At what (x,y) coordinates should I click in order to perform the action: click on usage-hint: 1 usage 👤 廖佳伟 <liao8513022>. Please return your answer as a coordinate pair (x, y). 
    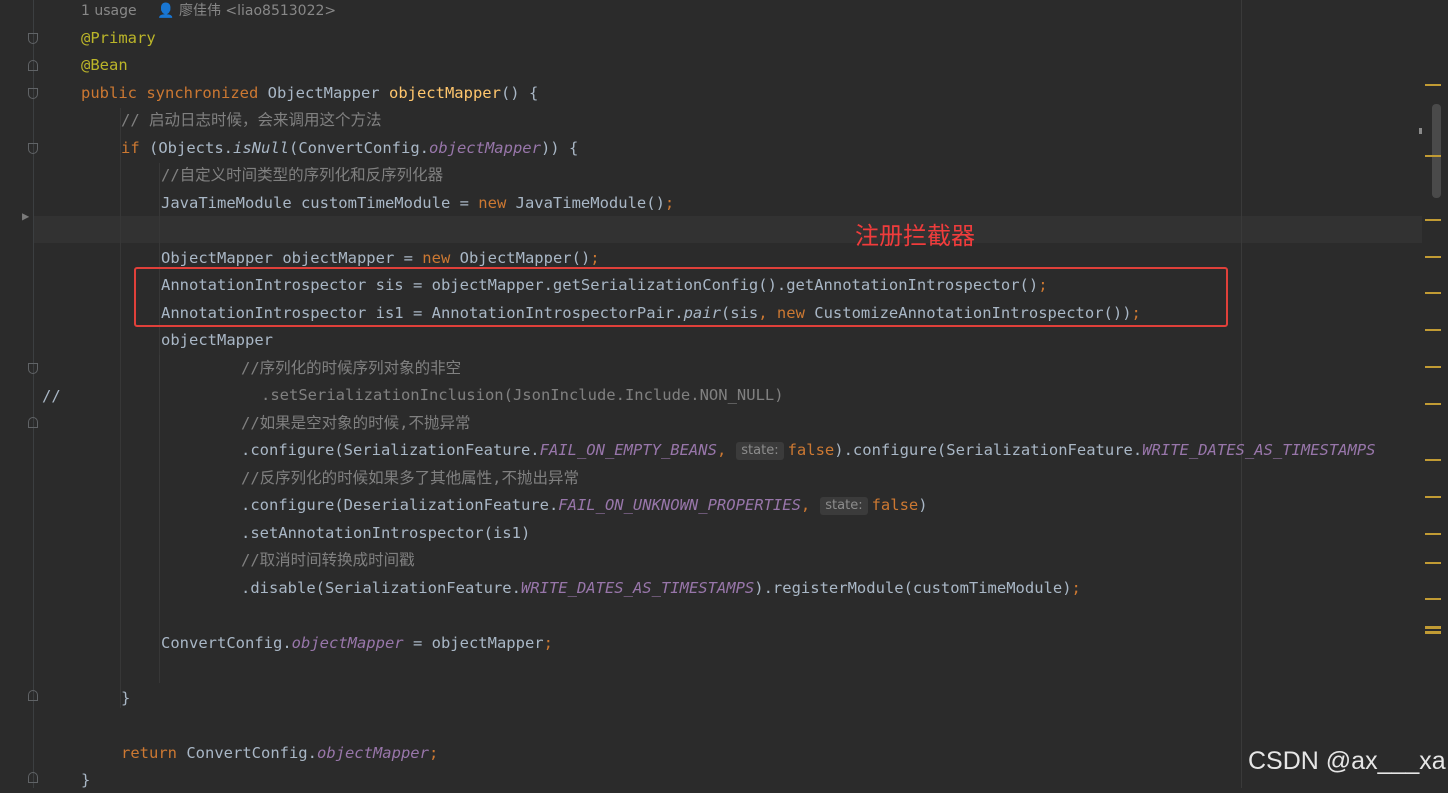
    Looking at the image, I should click on (208, 11).